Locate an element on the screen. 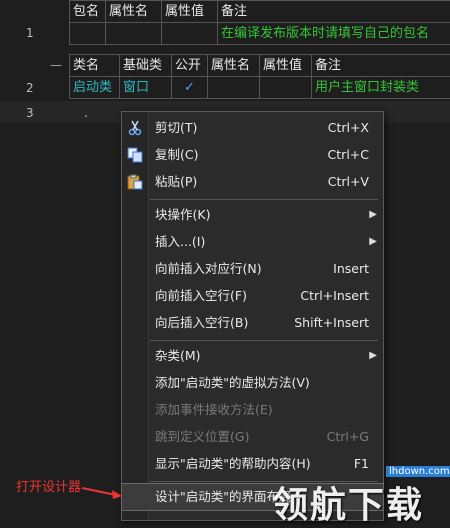 The width and height of the screenshot is (450, 528). line-number-1: 1 is located at coordinates (36, 33).